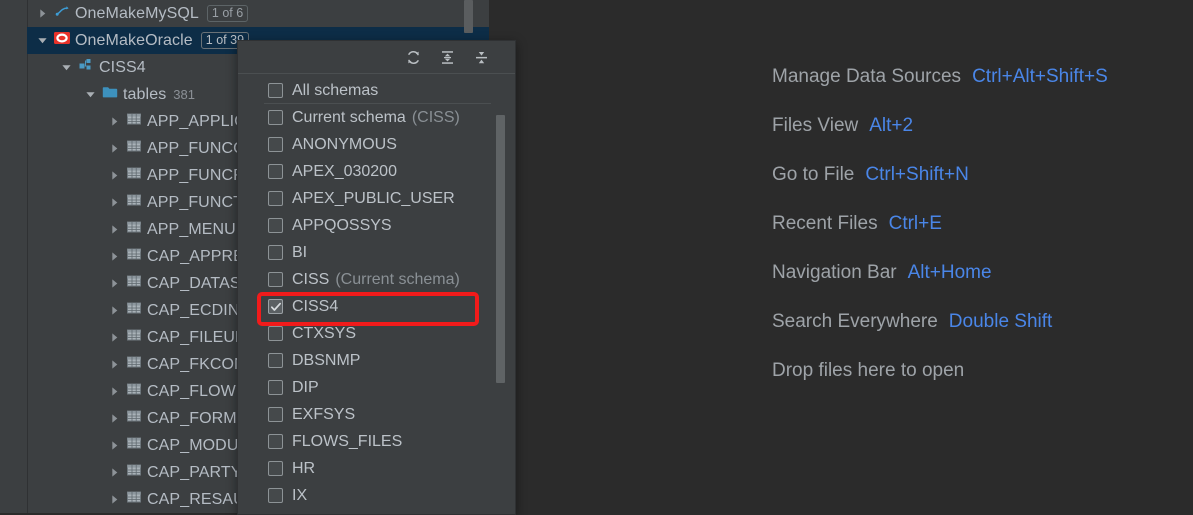  Describe the element at coordinates (122, 67) in the screenshot. I see `tree-item-label: CISS4` at that location.